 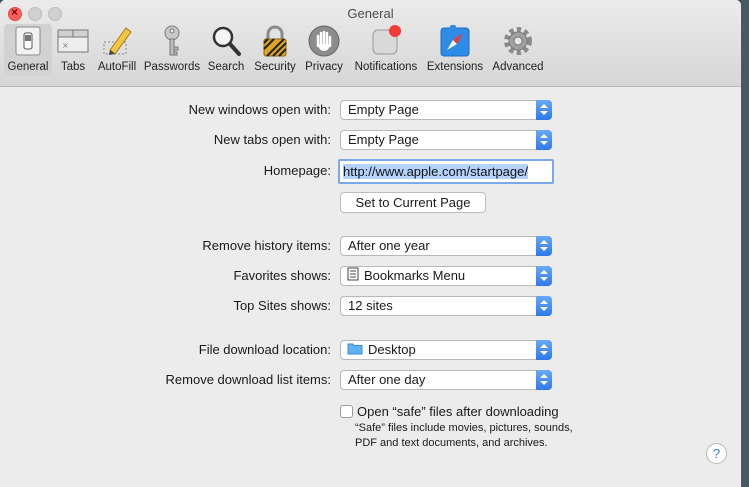 I want to click on new-windows-label: New windows open with:, so click(x=259, y=109).